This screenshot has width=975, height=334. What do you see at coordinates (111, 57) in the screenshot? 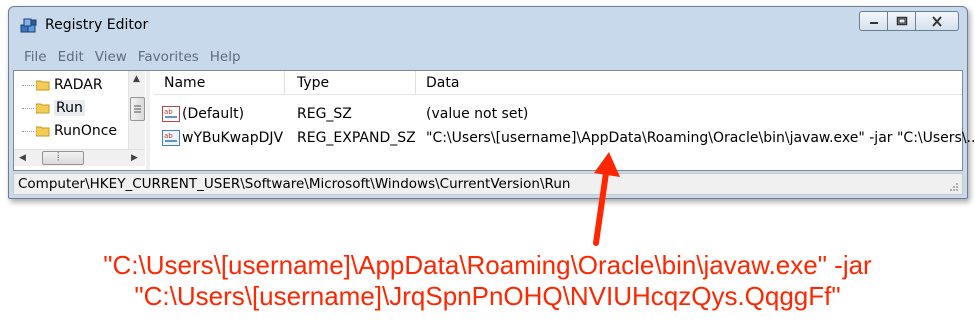
I see `menu-view: View` at bounding box center [111, 57].